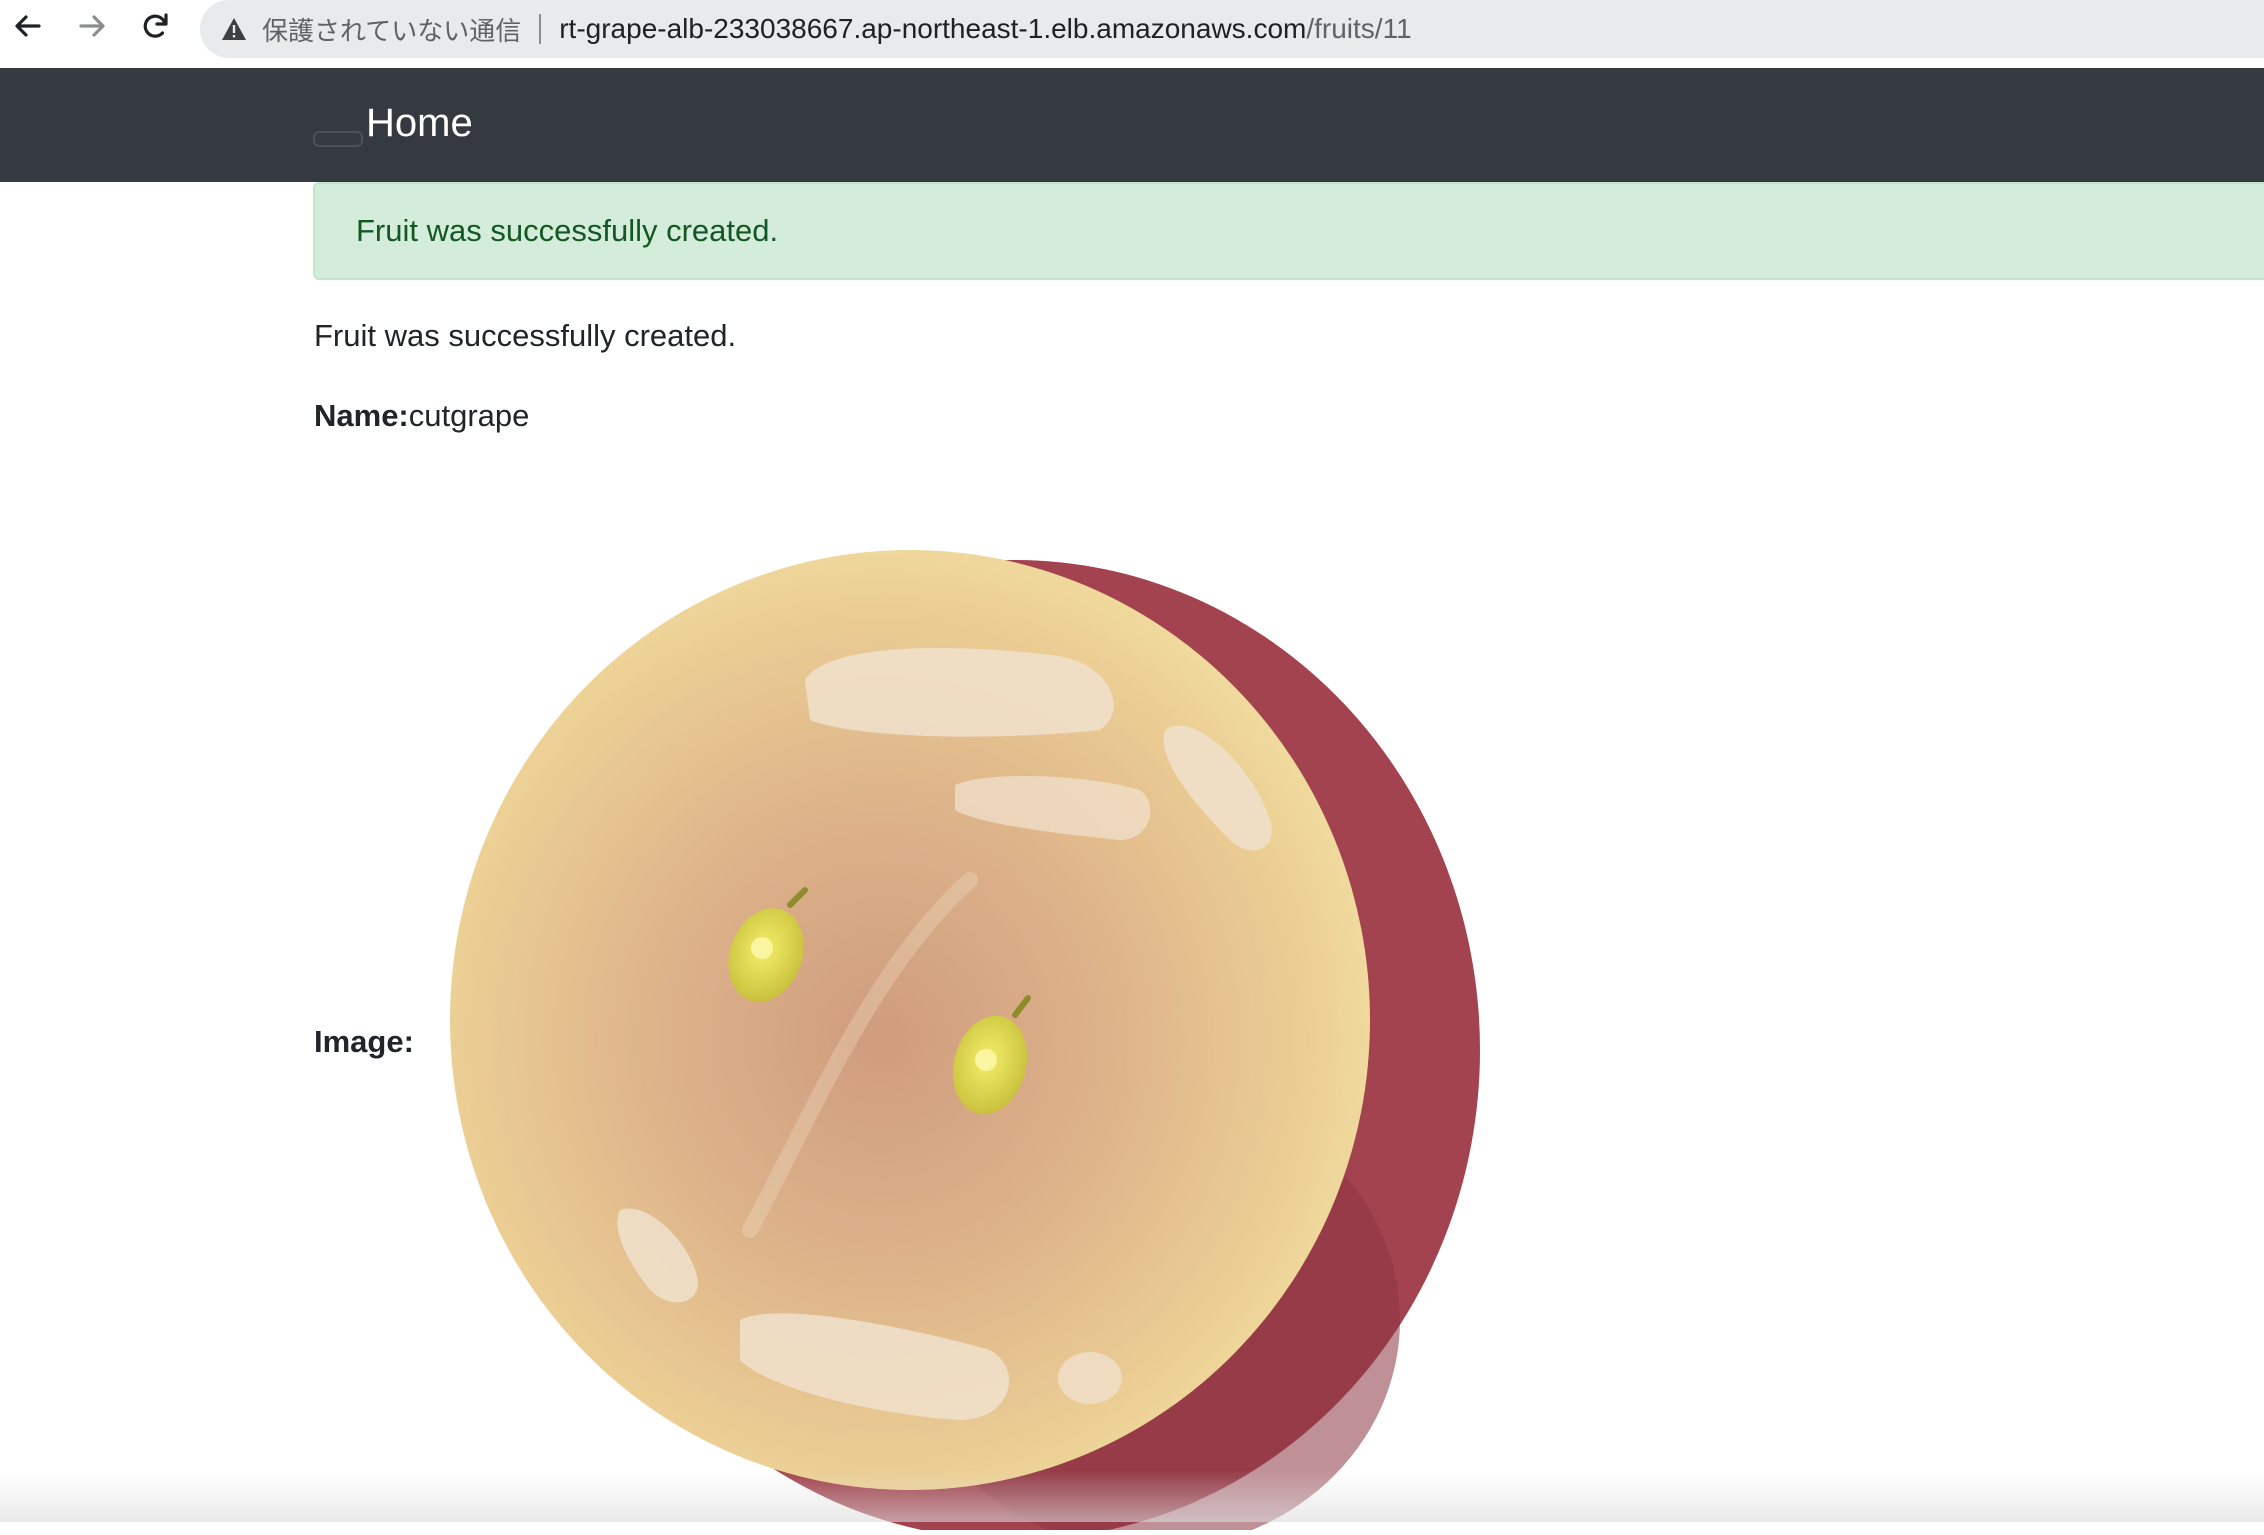 Image resolution: width=2264 pixels, height=1535 pixels. I want to click on warning-triangle-icon, so click(234, 29).